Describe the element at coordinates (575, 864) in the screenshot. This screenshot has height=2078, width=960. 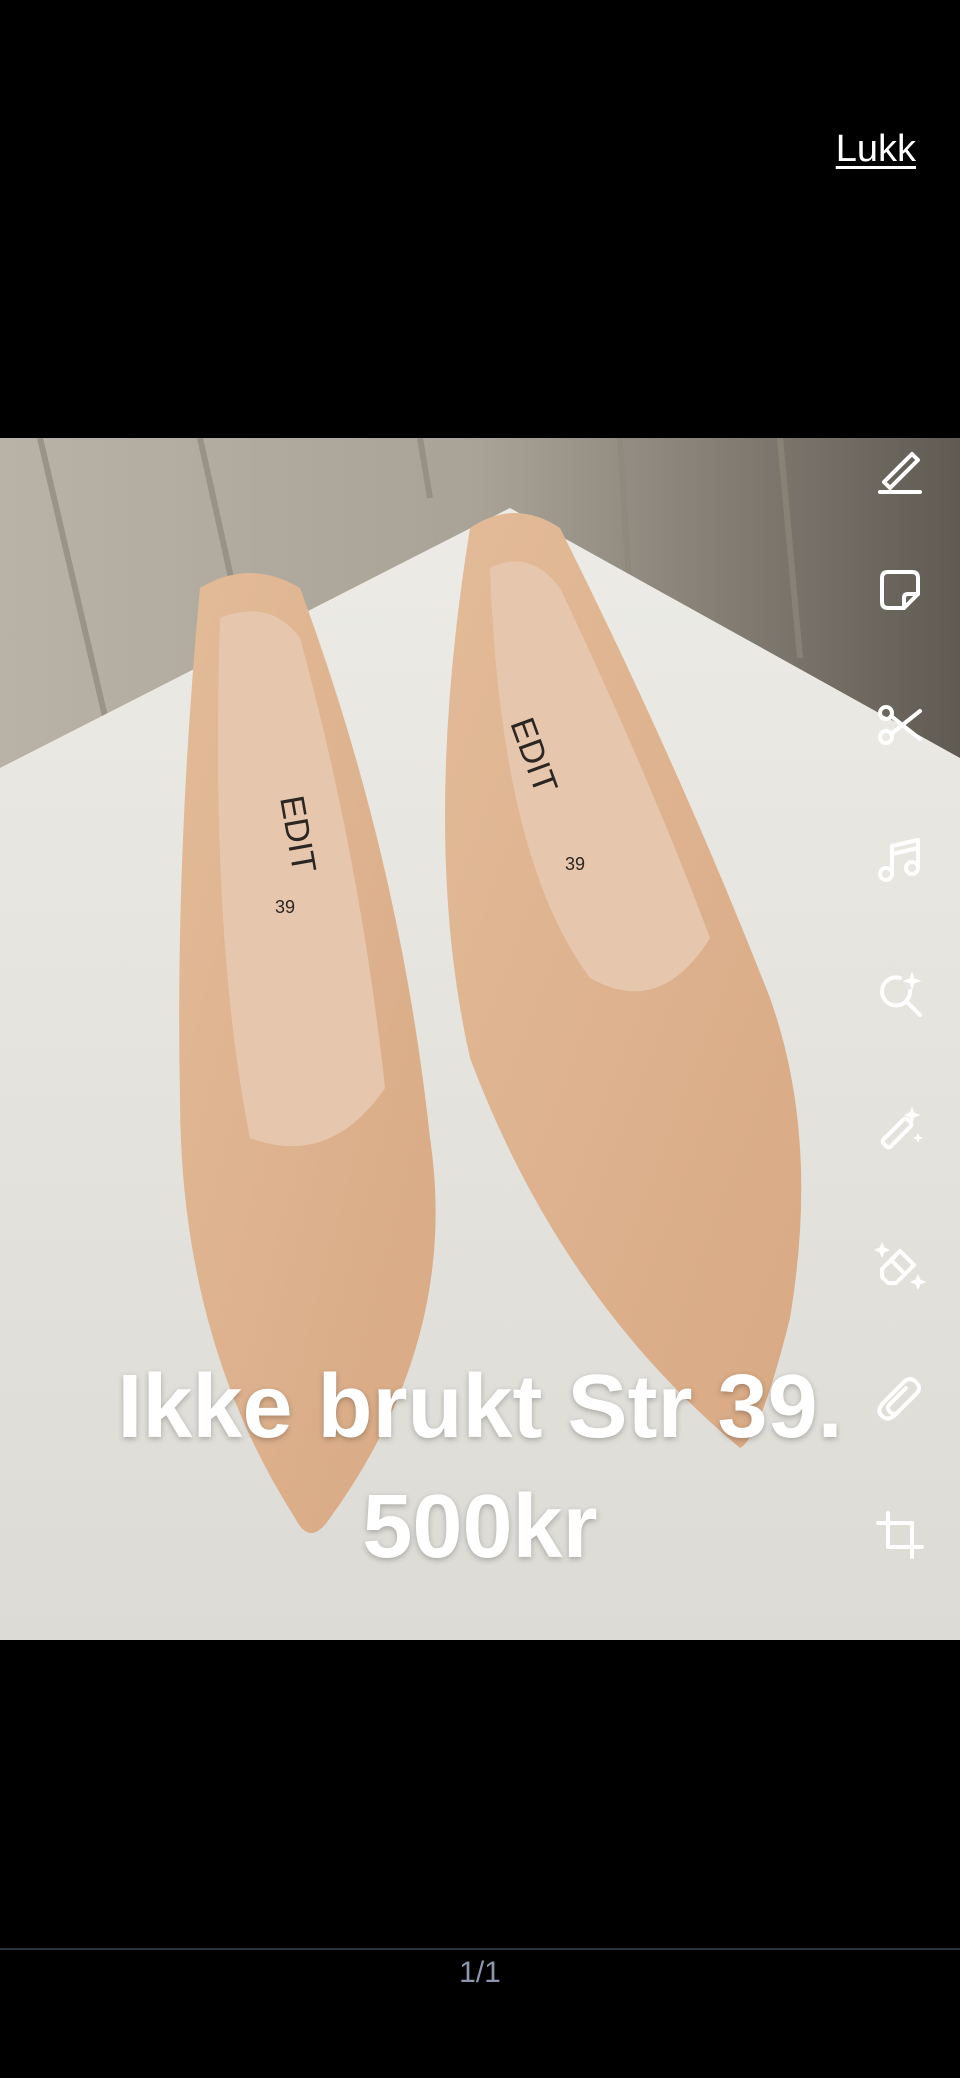
I see `right-insole-size: 39` at that location.